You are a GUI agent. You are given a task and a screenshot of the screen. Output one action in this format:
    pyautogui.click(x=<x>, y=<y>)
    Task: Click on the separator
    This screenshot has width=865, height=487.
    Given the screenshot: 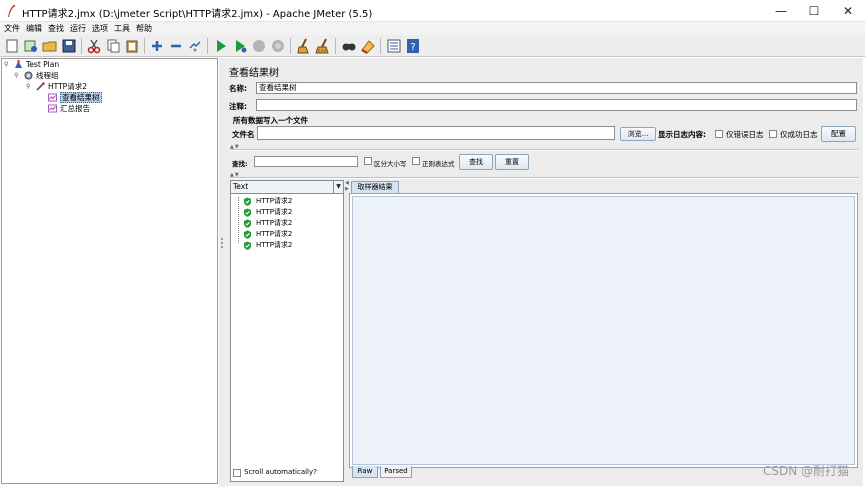 What is the action you would take?
    pyautogui.click(x=544, y=150)
    